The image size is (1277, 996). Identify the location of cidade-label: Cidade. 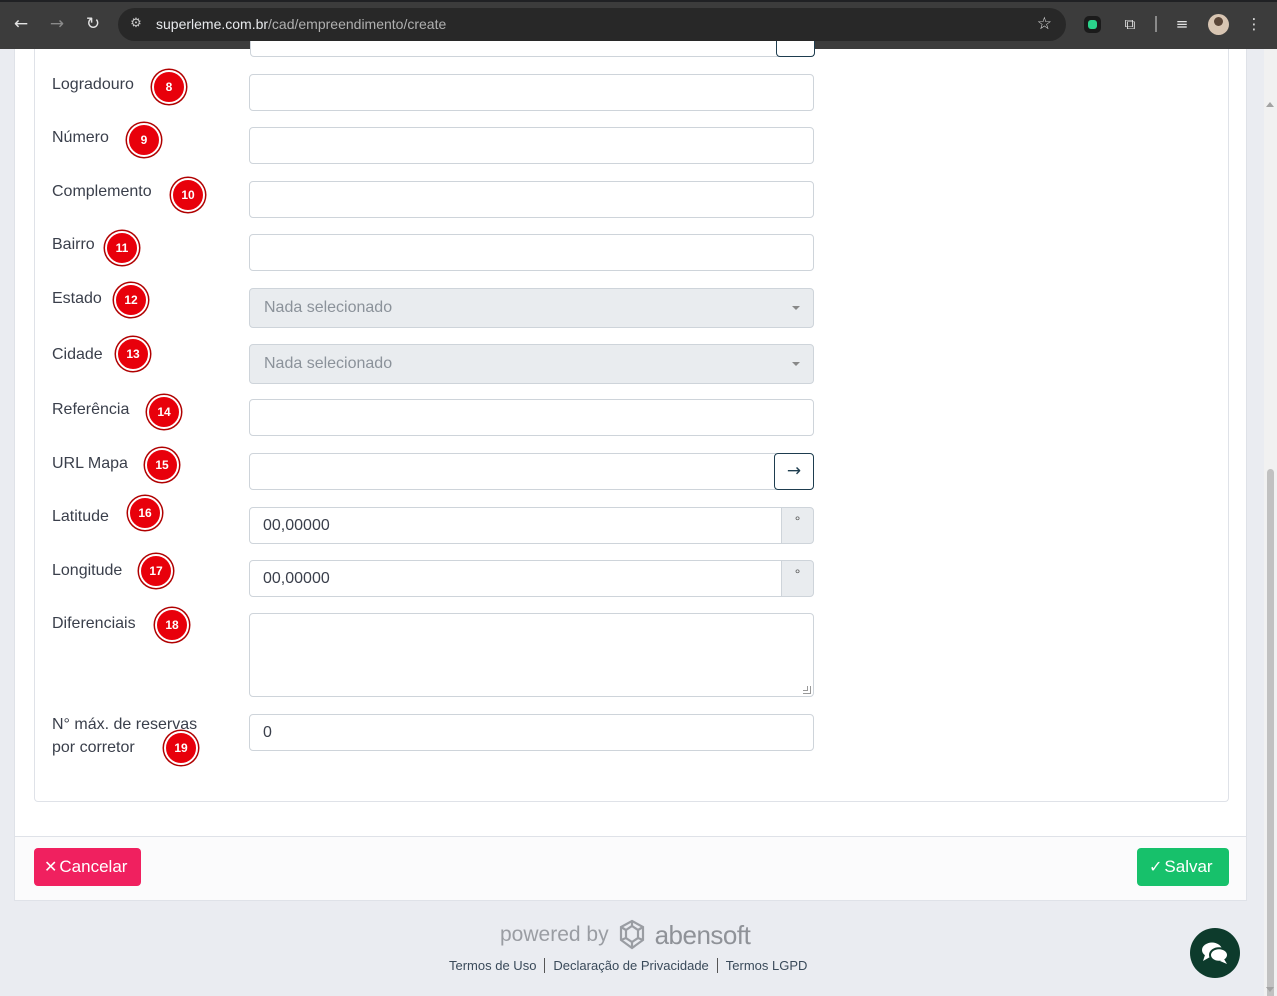
(77, 354).